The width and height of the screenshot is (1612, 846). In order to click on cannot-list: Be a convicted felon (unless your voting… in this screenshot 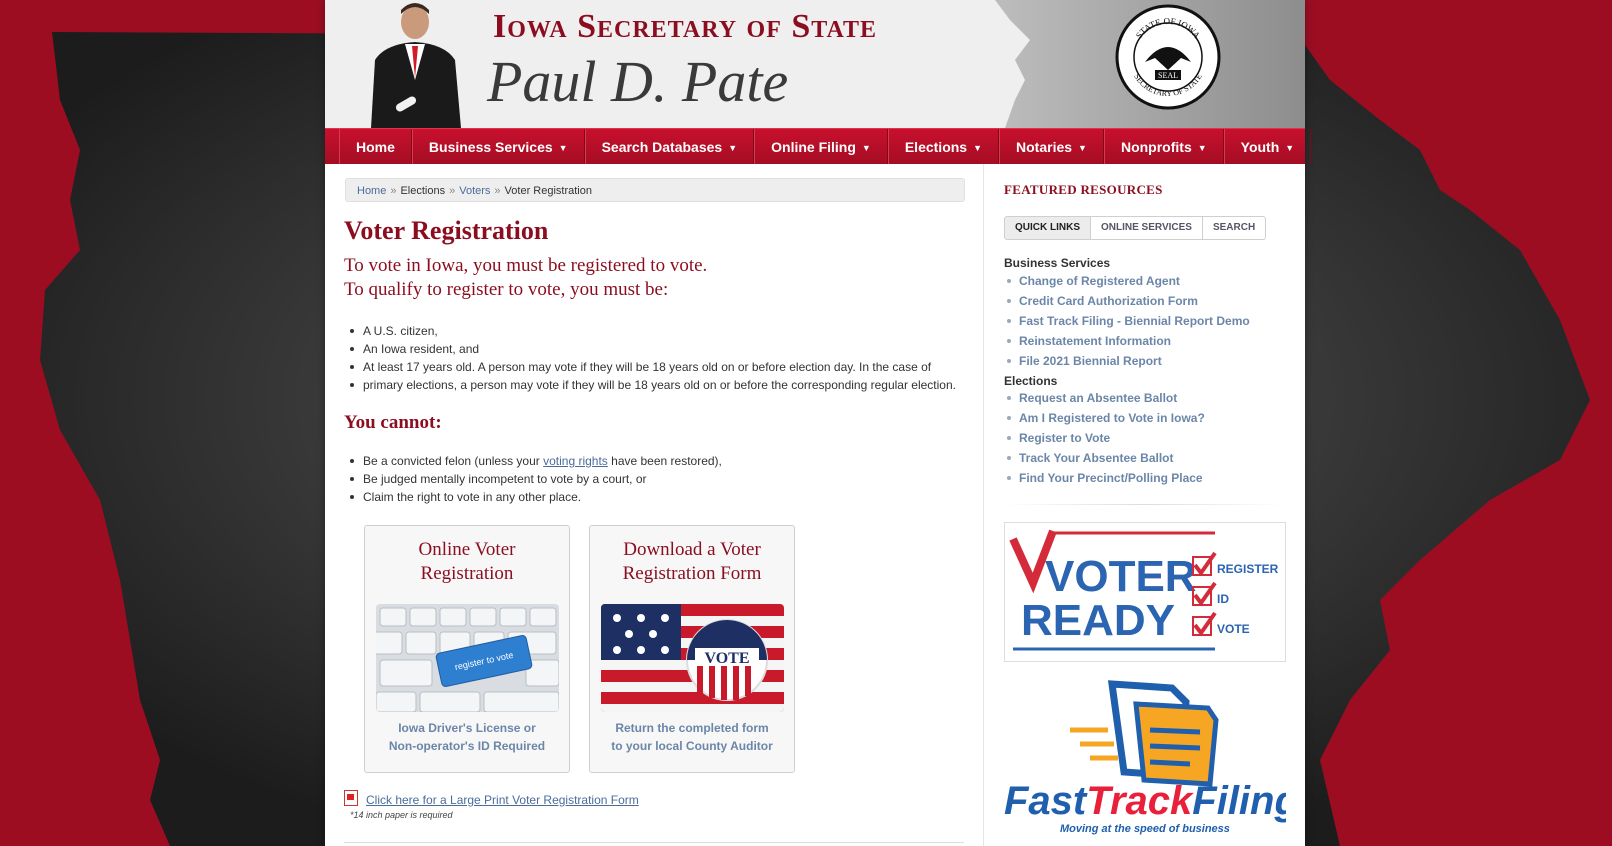, I will do `click(533, 479)`.